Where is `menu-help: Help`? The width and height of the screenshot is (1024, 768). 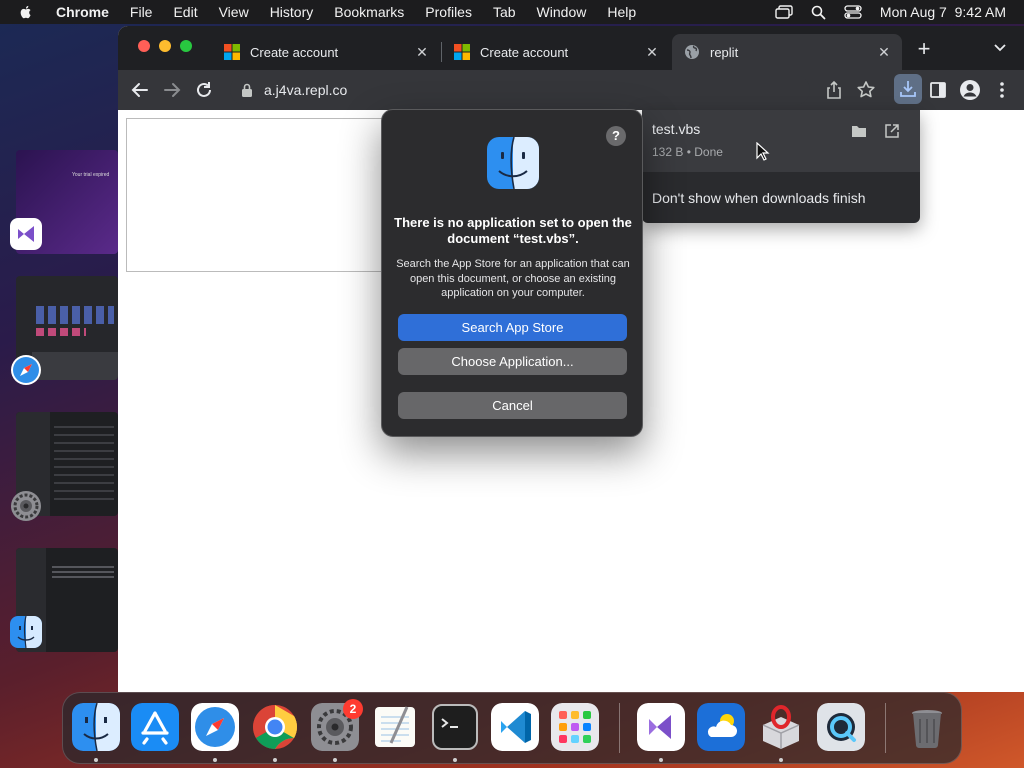
menu-help: Help is located at coordinates (621, 12).